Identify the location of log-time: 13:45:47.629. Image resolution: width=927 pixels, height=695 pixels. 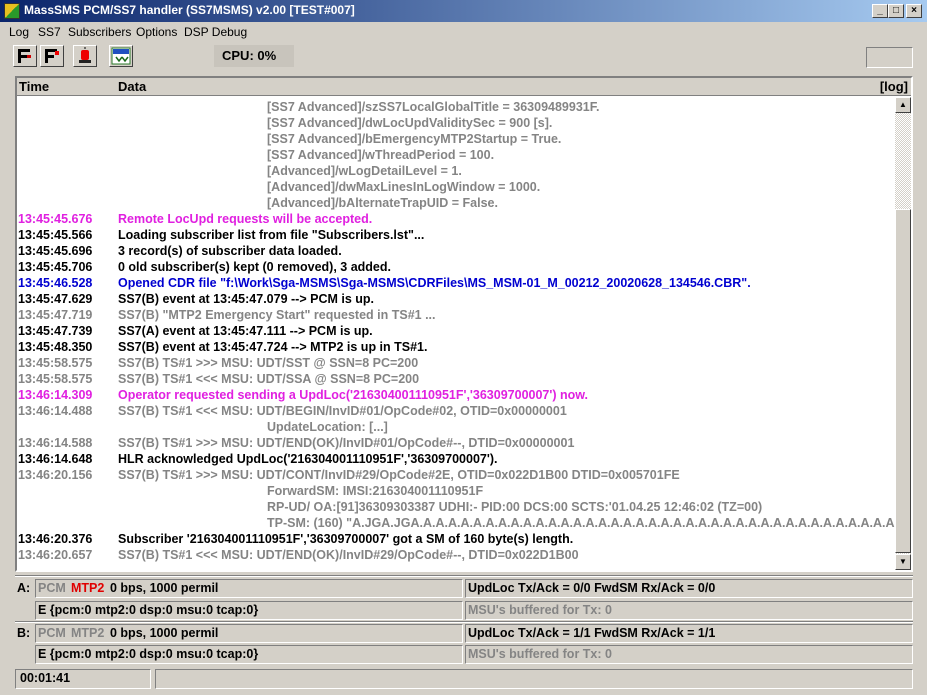
(55, 299).